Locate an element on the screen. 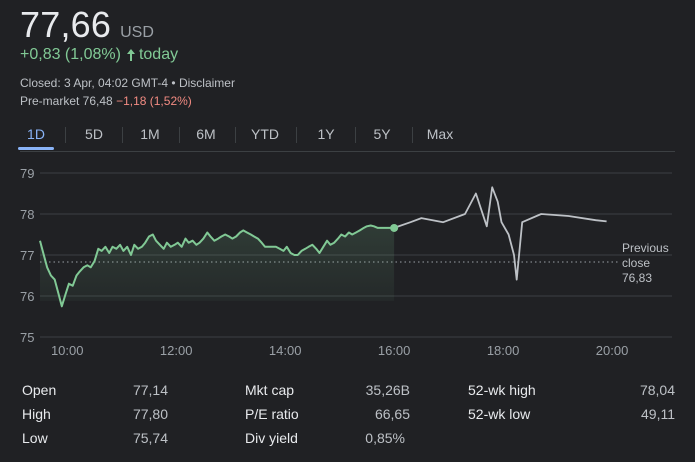  stat-pe-label: P/E ratio is located at coordinates (272, 414).